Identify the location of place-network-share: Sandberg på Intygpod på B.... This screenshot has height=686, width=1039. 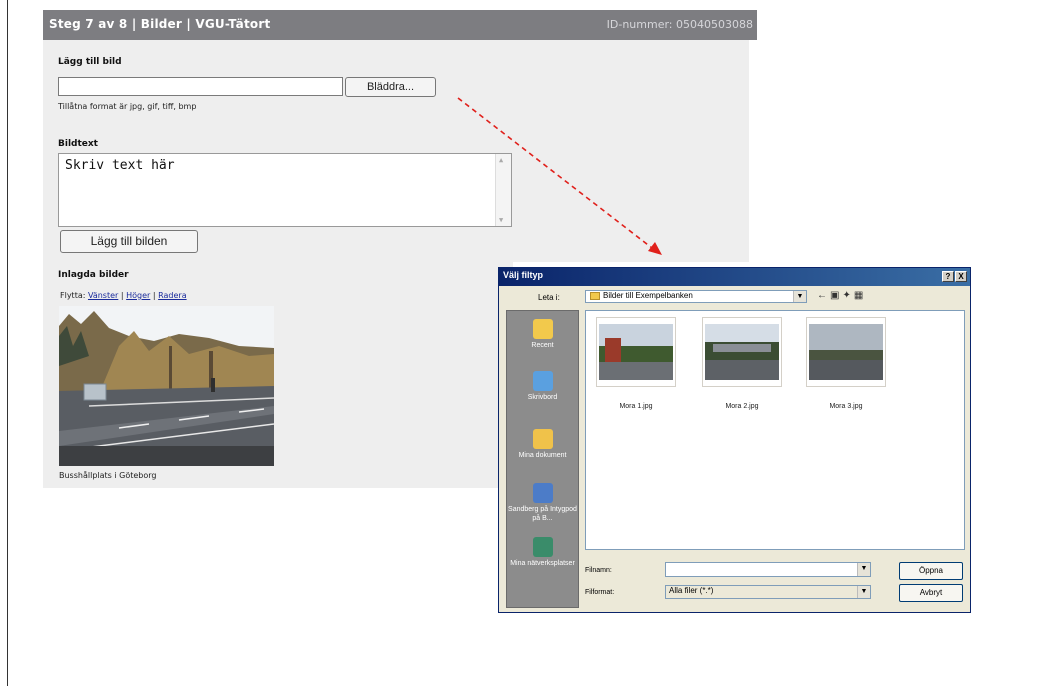
(542, 503).